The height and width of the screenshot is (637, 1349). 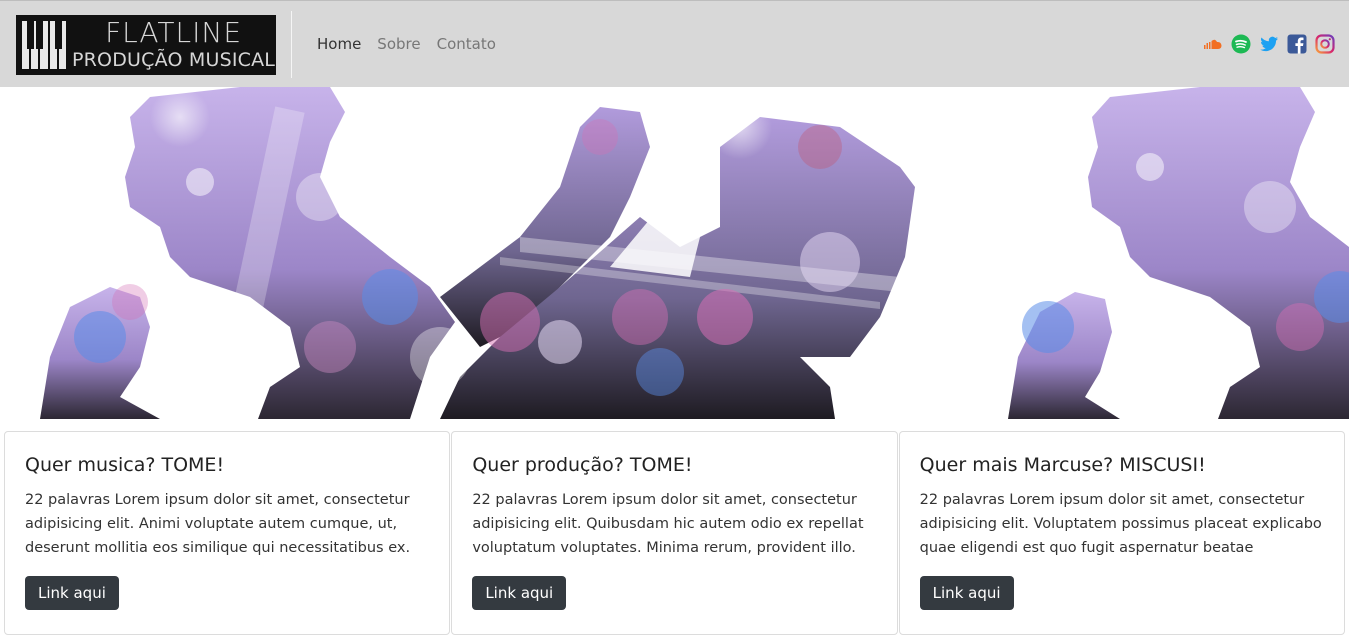 I want to click on facebook-icon, so click(x=1297, y=44).